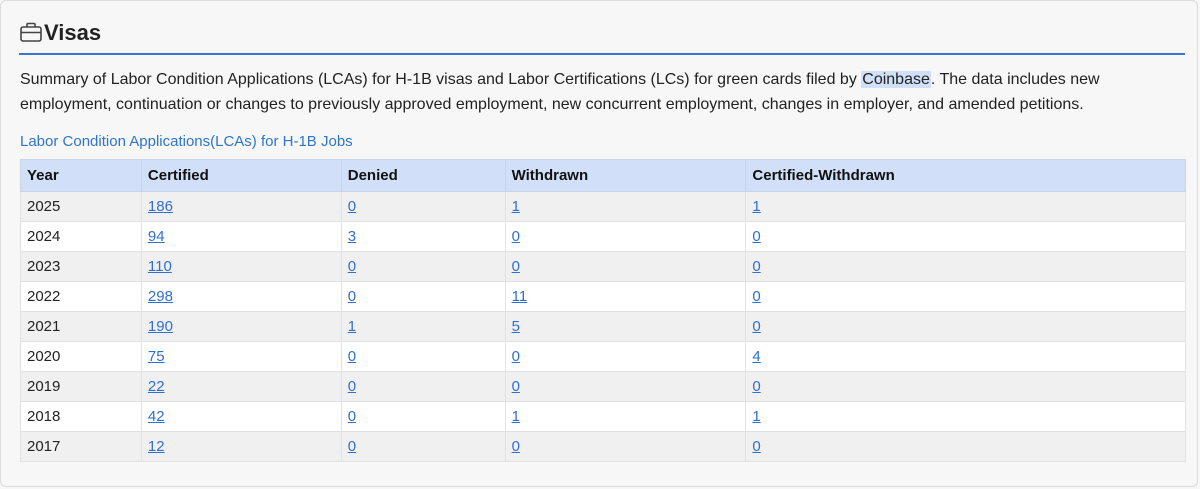 The height and width of the screenshot is (489, 1200). I want to click on certified-count-link: 110, so click(160, 266).